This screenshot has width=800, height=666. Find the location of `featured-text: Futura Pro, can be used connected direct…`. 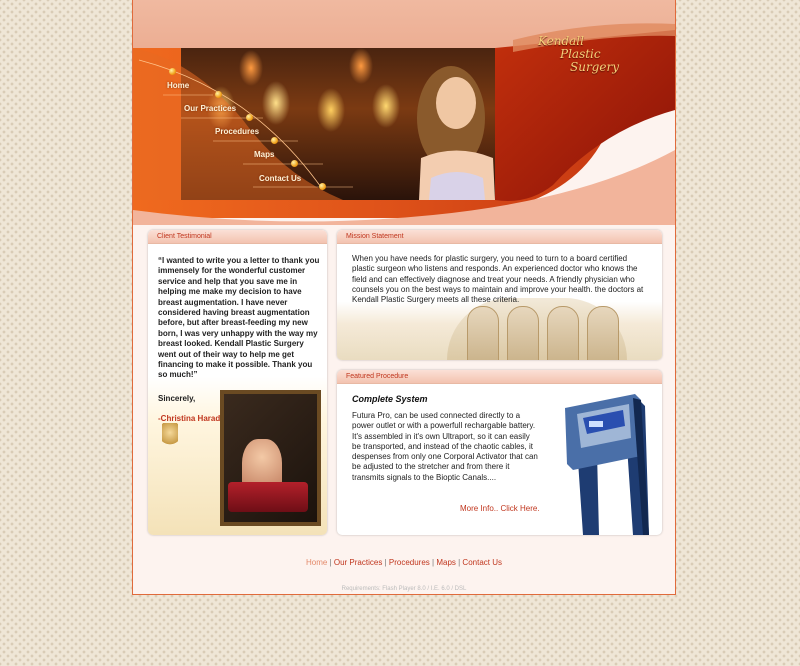

featured-text: Futura Pro, can be used connected direct… is located at coordinates (445, 446).